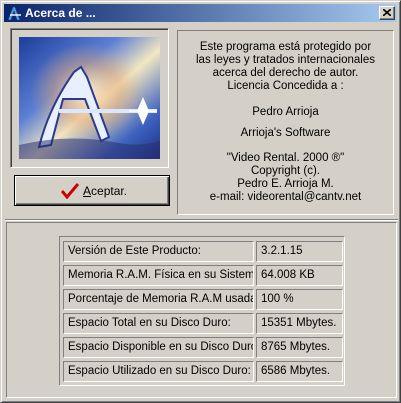  I want to click on stat-value: 8765 Mbytes., so click(299, 347).